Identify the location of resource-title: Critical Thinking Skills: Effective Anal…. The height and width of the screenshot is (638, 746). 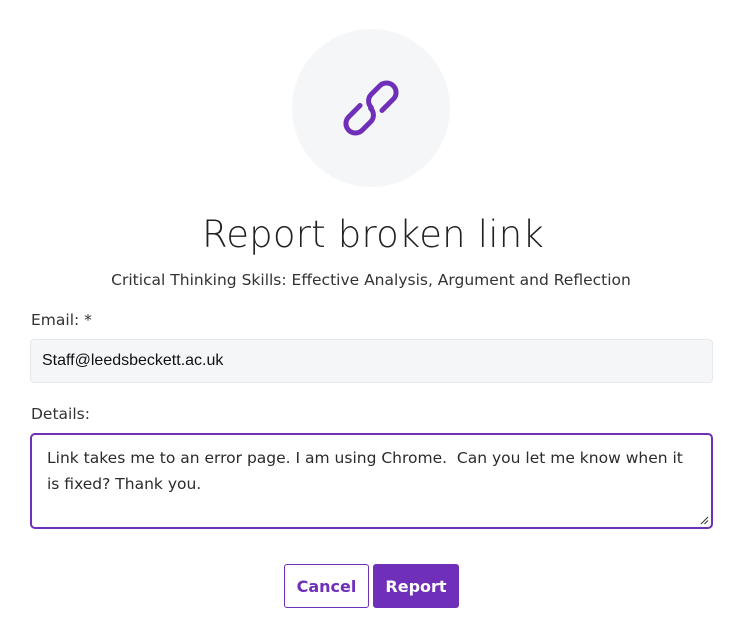
(371, 280).